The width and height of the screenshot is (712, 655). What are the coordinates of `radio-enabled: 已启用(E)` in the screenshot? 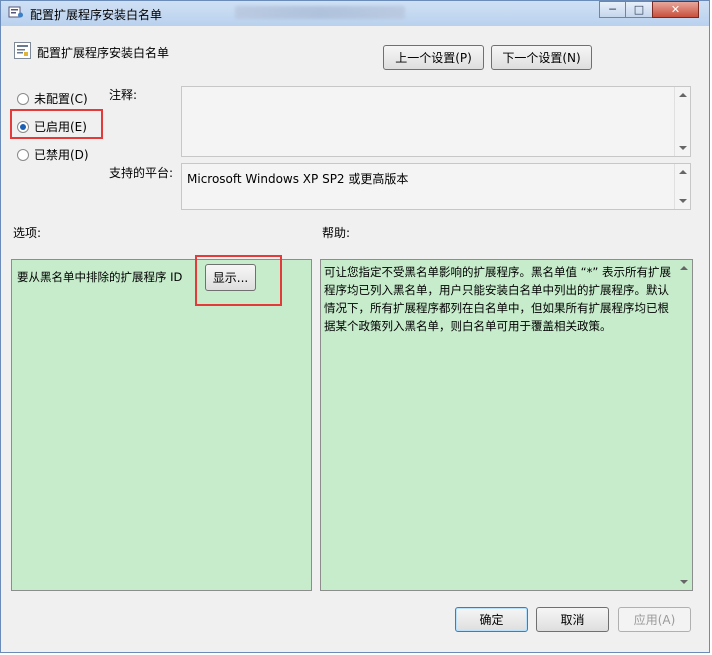 It's located at (52, 126).